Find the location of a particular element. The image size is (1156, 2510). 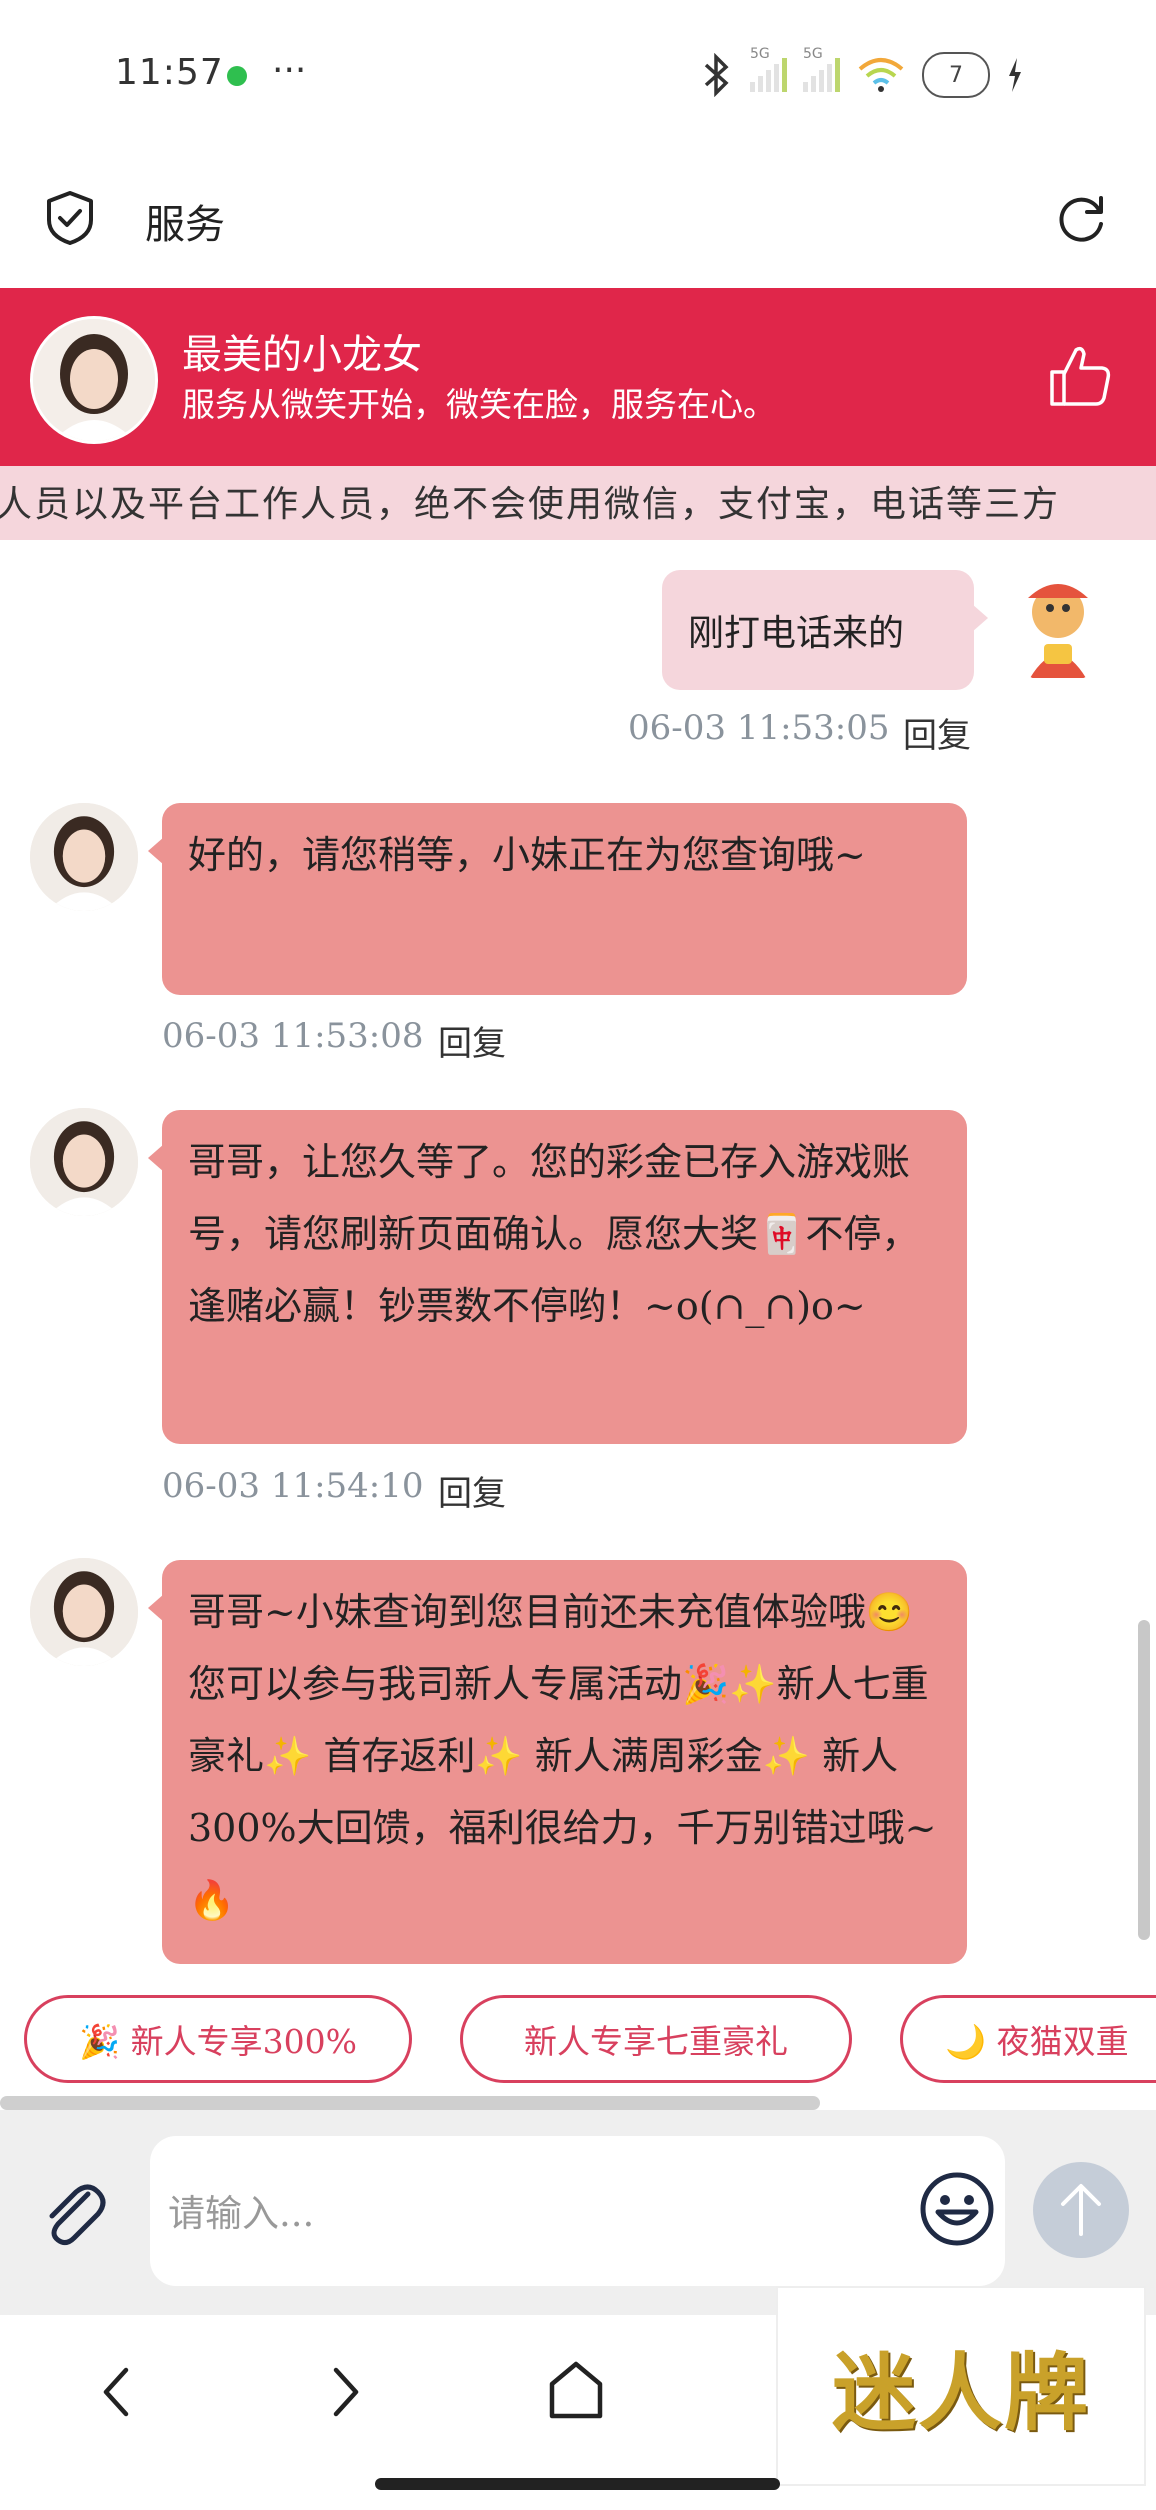

signal-2-icon: 5G is located at coordinates (821, 69).